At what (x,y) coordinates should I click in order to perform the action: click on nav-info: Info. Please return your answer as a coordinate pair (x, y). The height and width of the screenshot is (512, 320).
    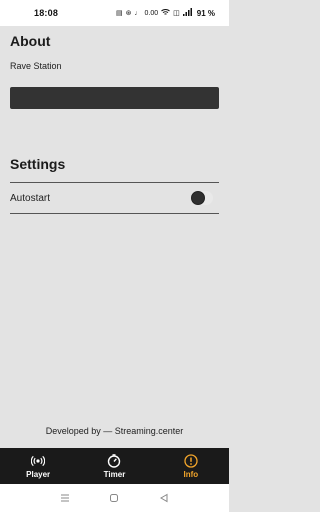
    Looking at the image, I should click on (191, 466).